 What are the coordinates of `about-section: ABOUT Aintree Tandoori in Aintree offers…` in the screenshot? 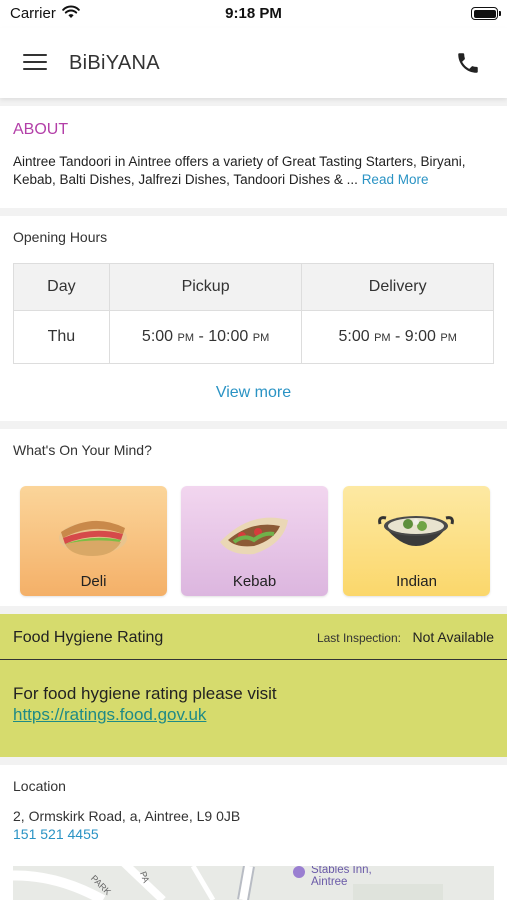 It's located at (253, 157).